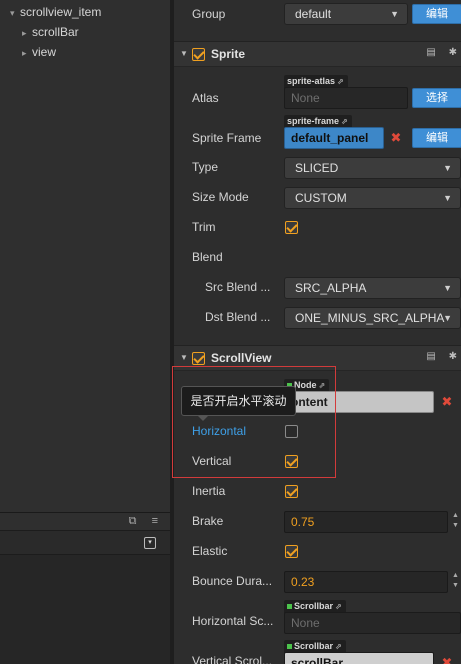  I want to click on vertical-label: Vertical, so click(212, 461).